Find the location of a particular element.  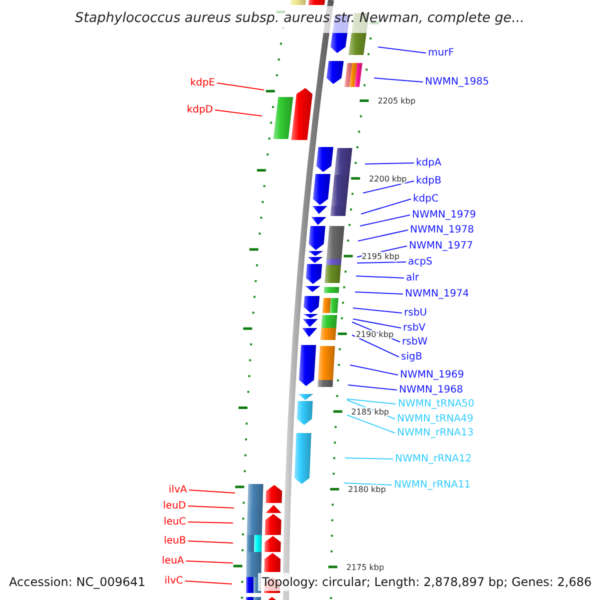

gene-label: NWMN_tRNA49 is located at coordinates (435, 419).